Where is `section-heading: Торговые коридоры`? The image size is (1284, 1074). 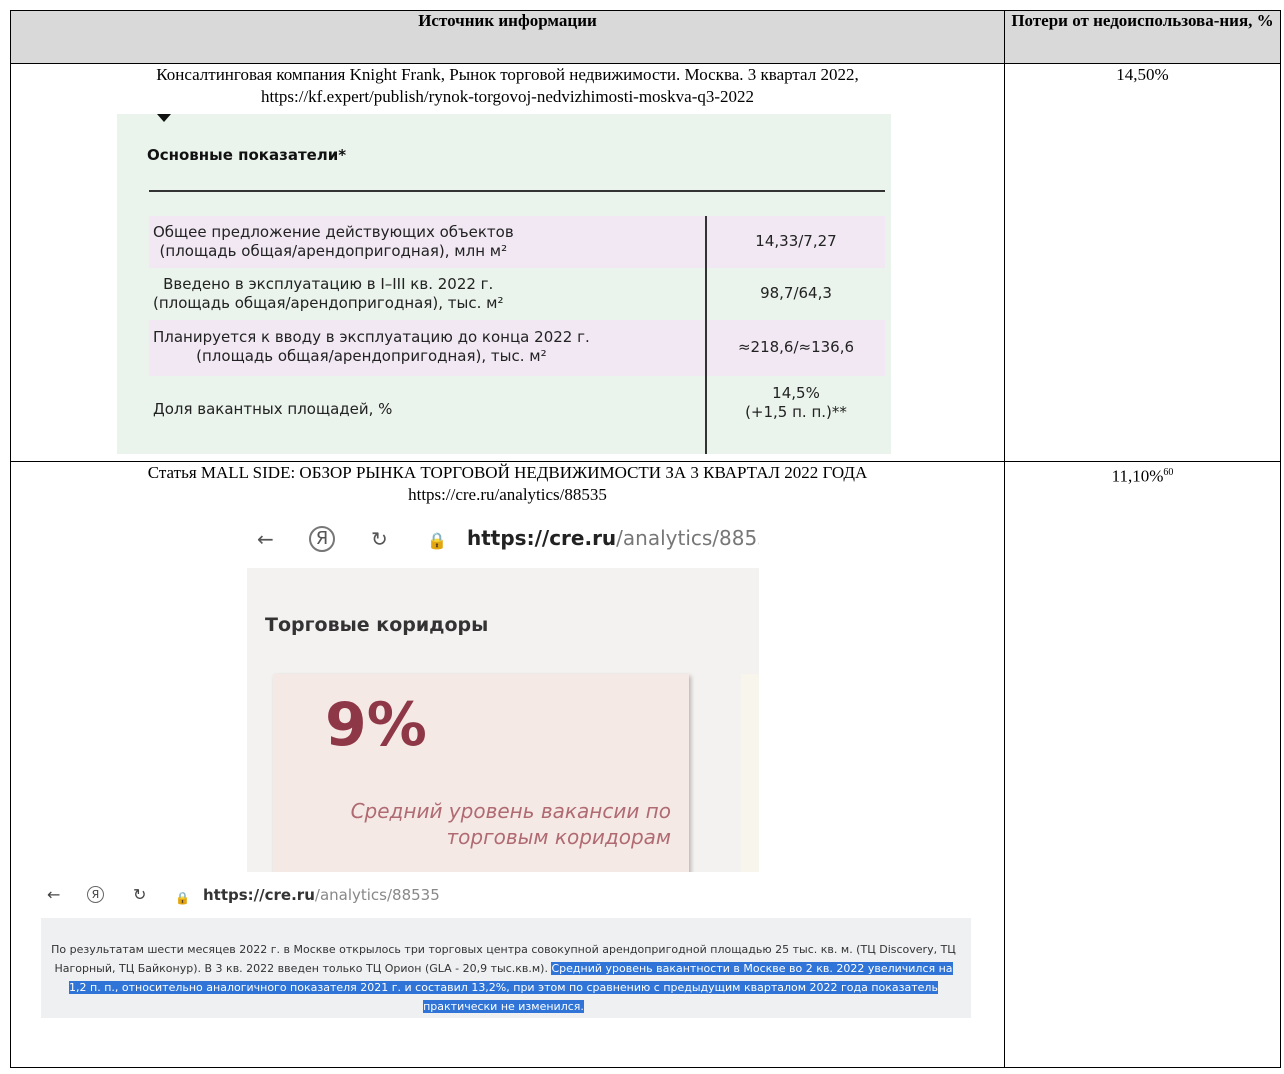
section-heading: Торговые коридоры is located at coordinates (377, 625).